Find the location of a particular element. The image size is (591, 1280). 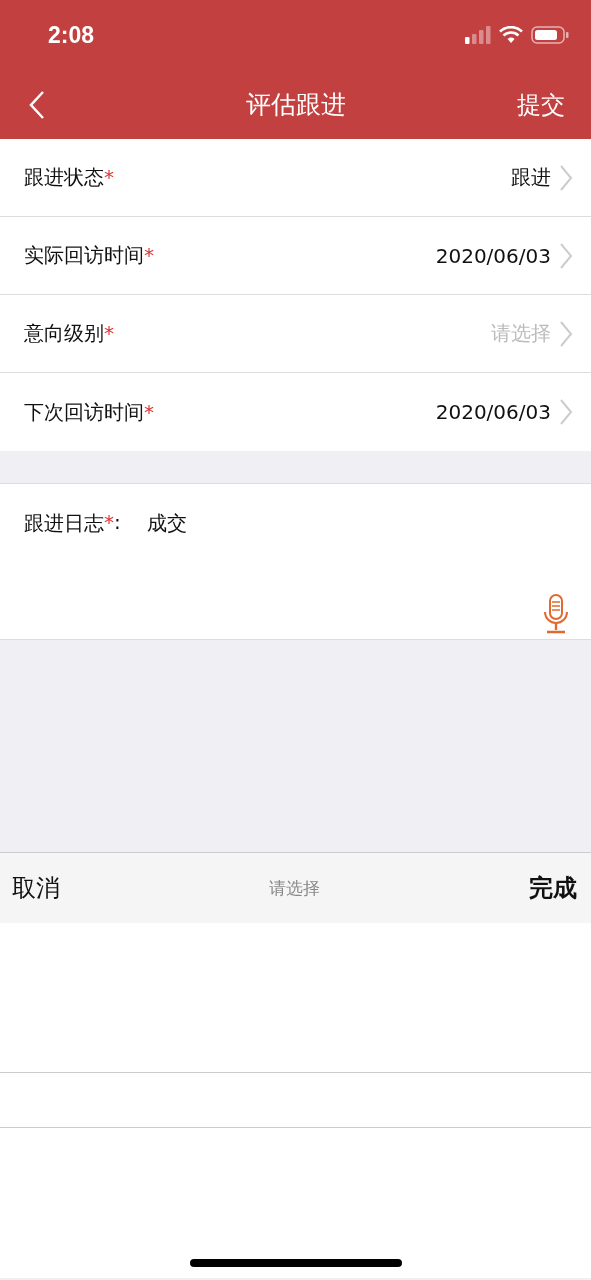

page-title: 评估跟进 is located at coordinates (295, 105).